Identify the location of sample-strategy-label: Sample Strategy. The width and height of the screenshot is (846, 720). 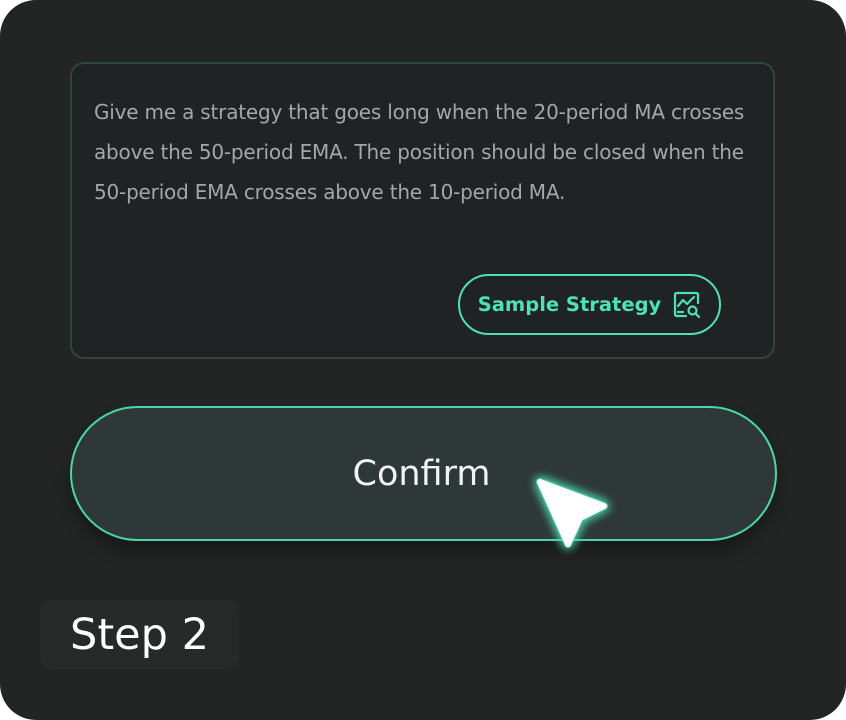
(569, 304).